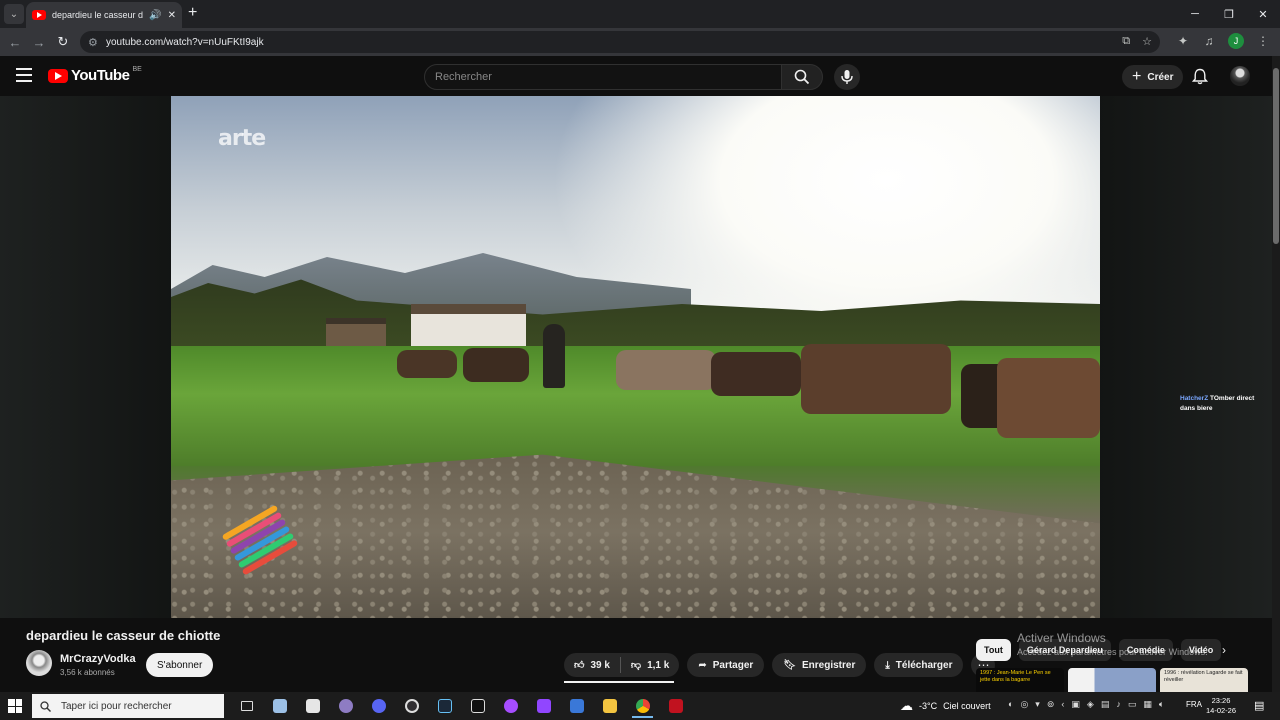 This screenshot has height=720, width=1280. What do you see at coordinates (39, 42) in the screenshot?
I see `forward-button: →` at bounding box center [39, 42].